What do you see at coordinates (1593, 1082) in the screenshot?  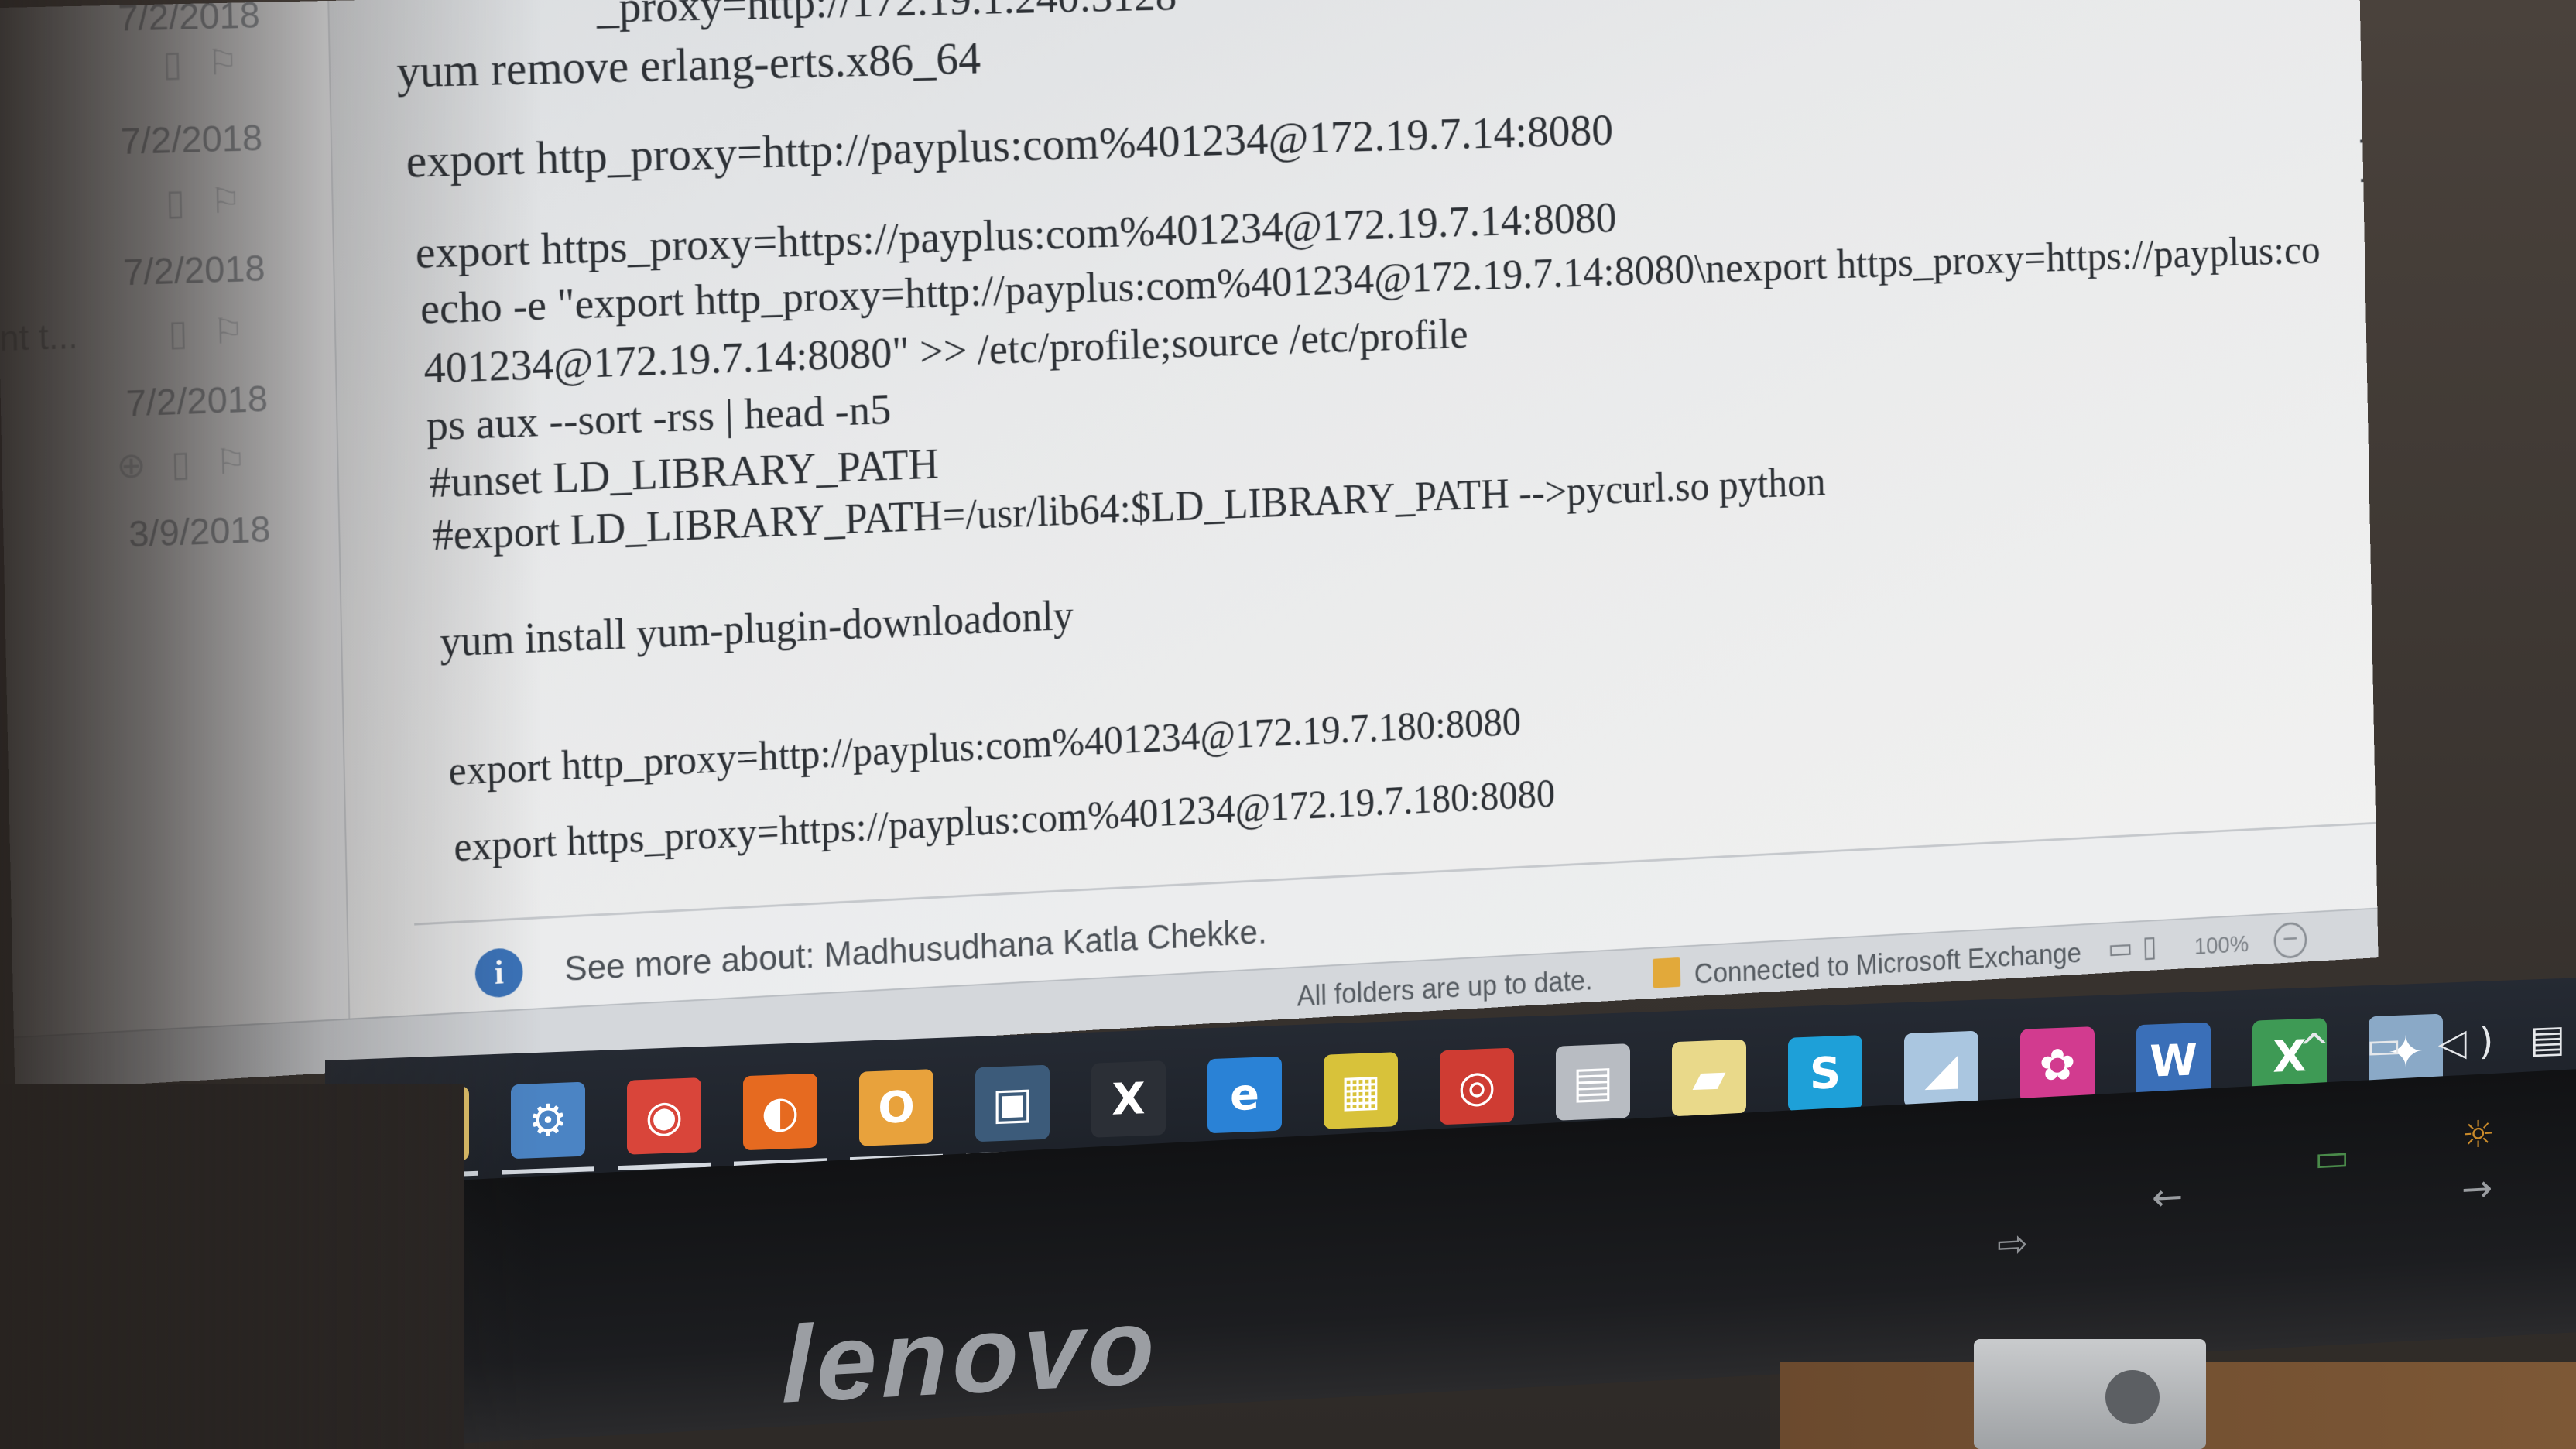 I see `printer-icon: ▤` at bounding box center [1593, 1082].